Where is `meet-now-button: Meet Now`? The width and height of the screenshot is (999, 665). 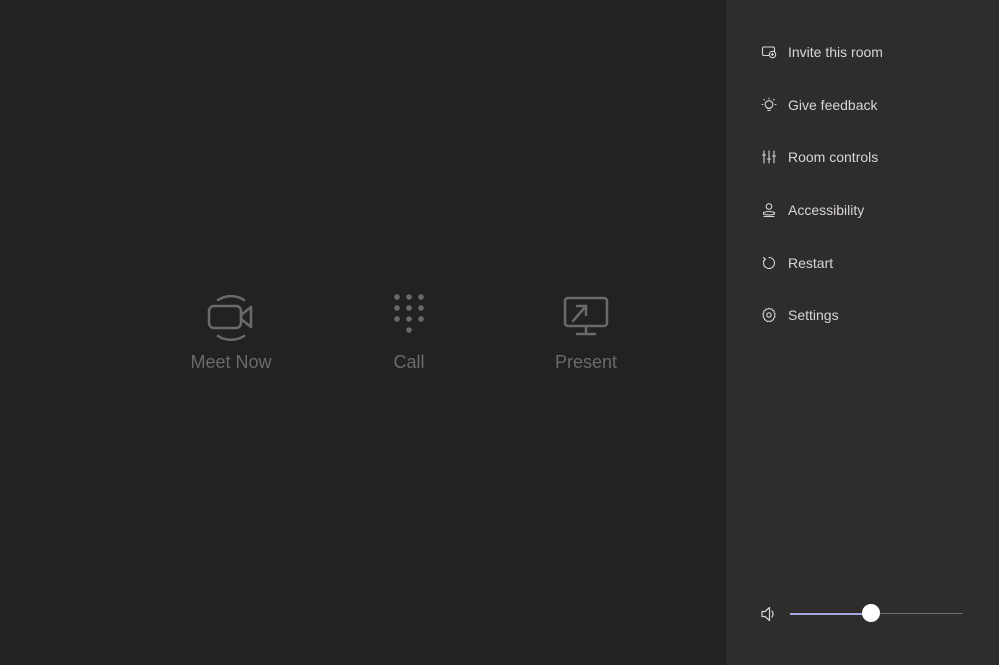 meet-now-button: Meet Now is located at coordinates (231, 330).